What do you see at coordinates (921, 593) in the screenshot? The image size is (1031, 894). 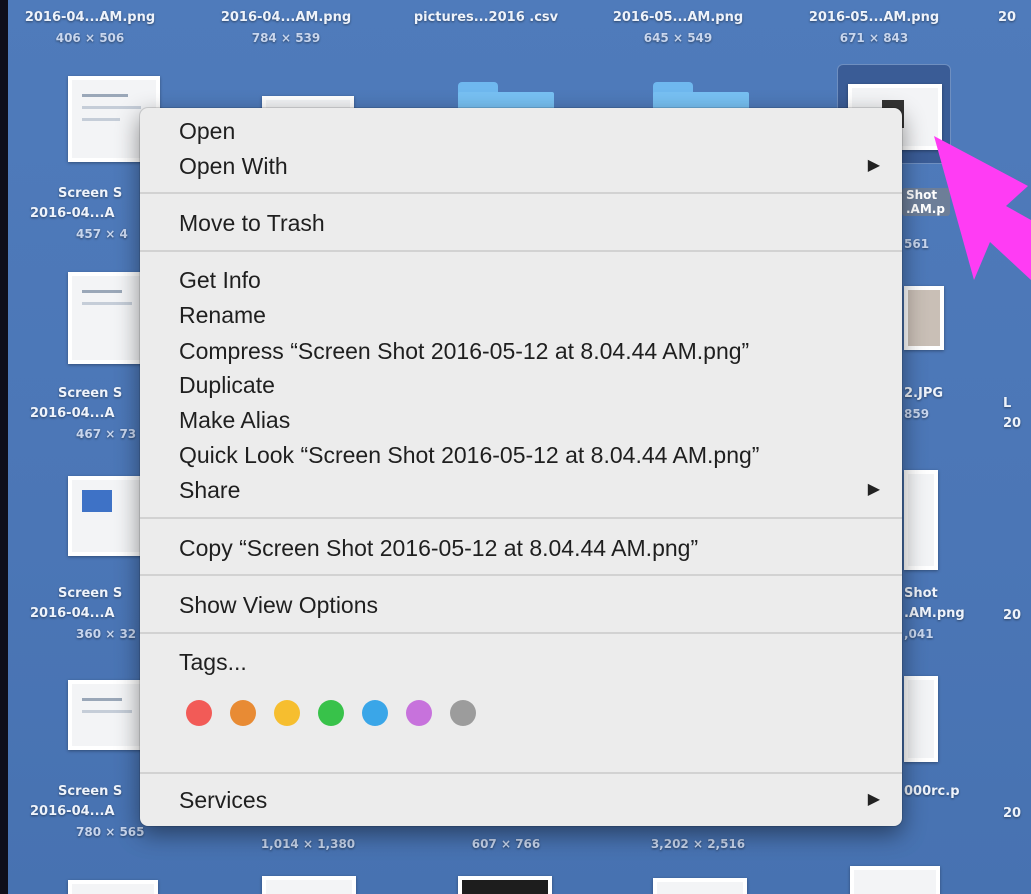 I see `file-name: Shot` at bounding box center [921, 593].